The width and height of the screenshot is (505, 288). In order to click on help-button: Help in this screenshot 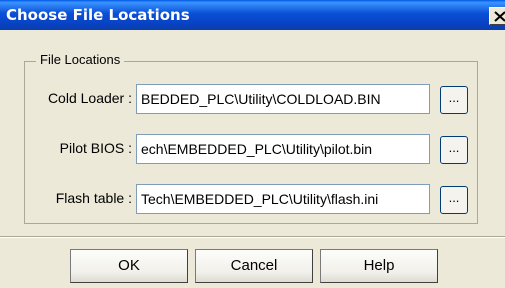, I will do `click(379, 266)`.